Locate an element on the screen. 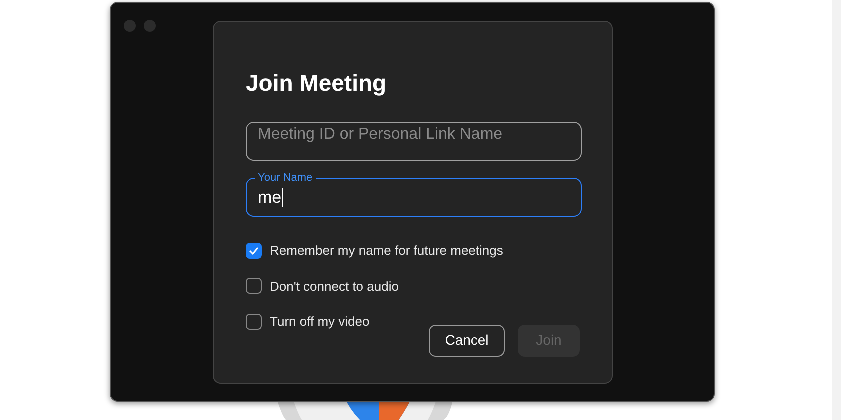 Image resolution: width=841 pixels, height=420 pixels. field-value: me is located at coordinates (270, 198).